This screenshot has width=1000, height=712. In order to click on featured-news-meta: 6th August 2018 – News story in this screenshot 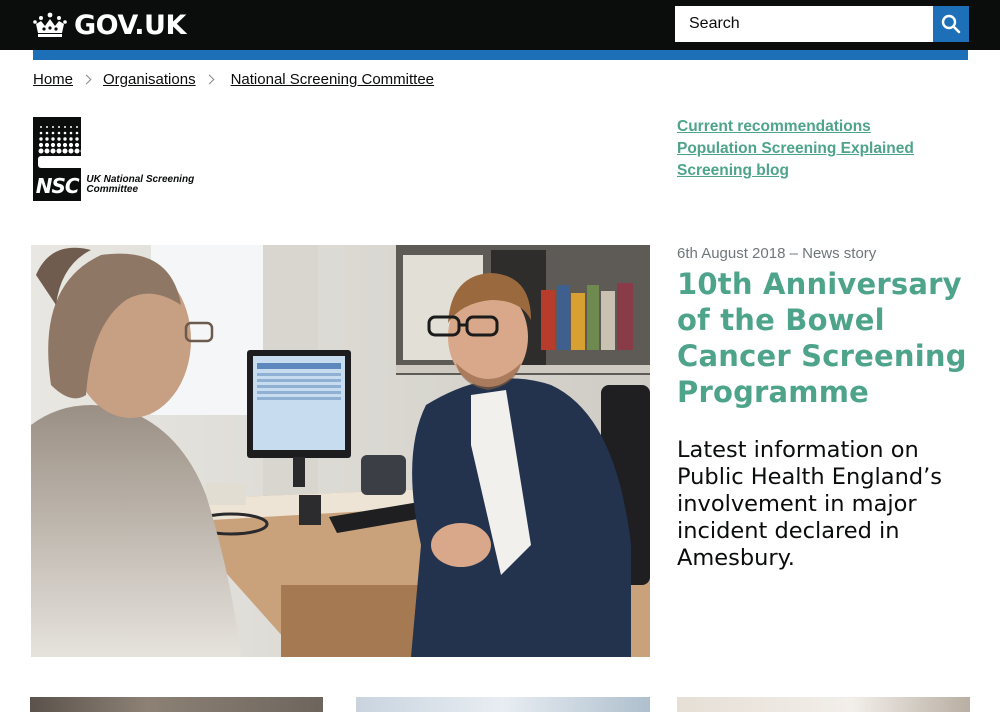, I will do `click(777, 253)`.